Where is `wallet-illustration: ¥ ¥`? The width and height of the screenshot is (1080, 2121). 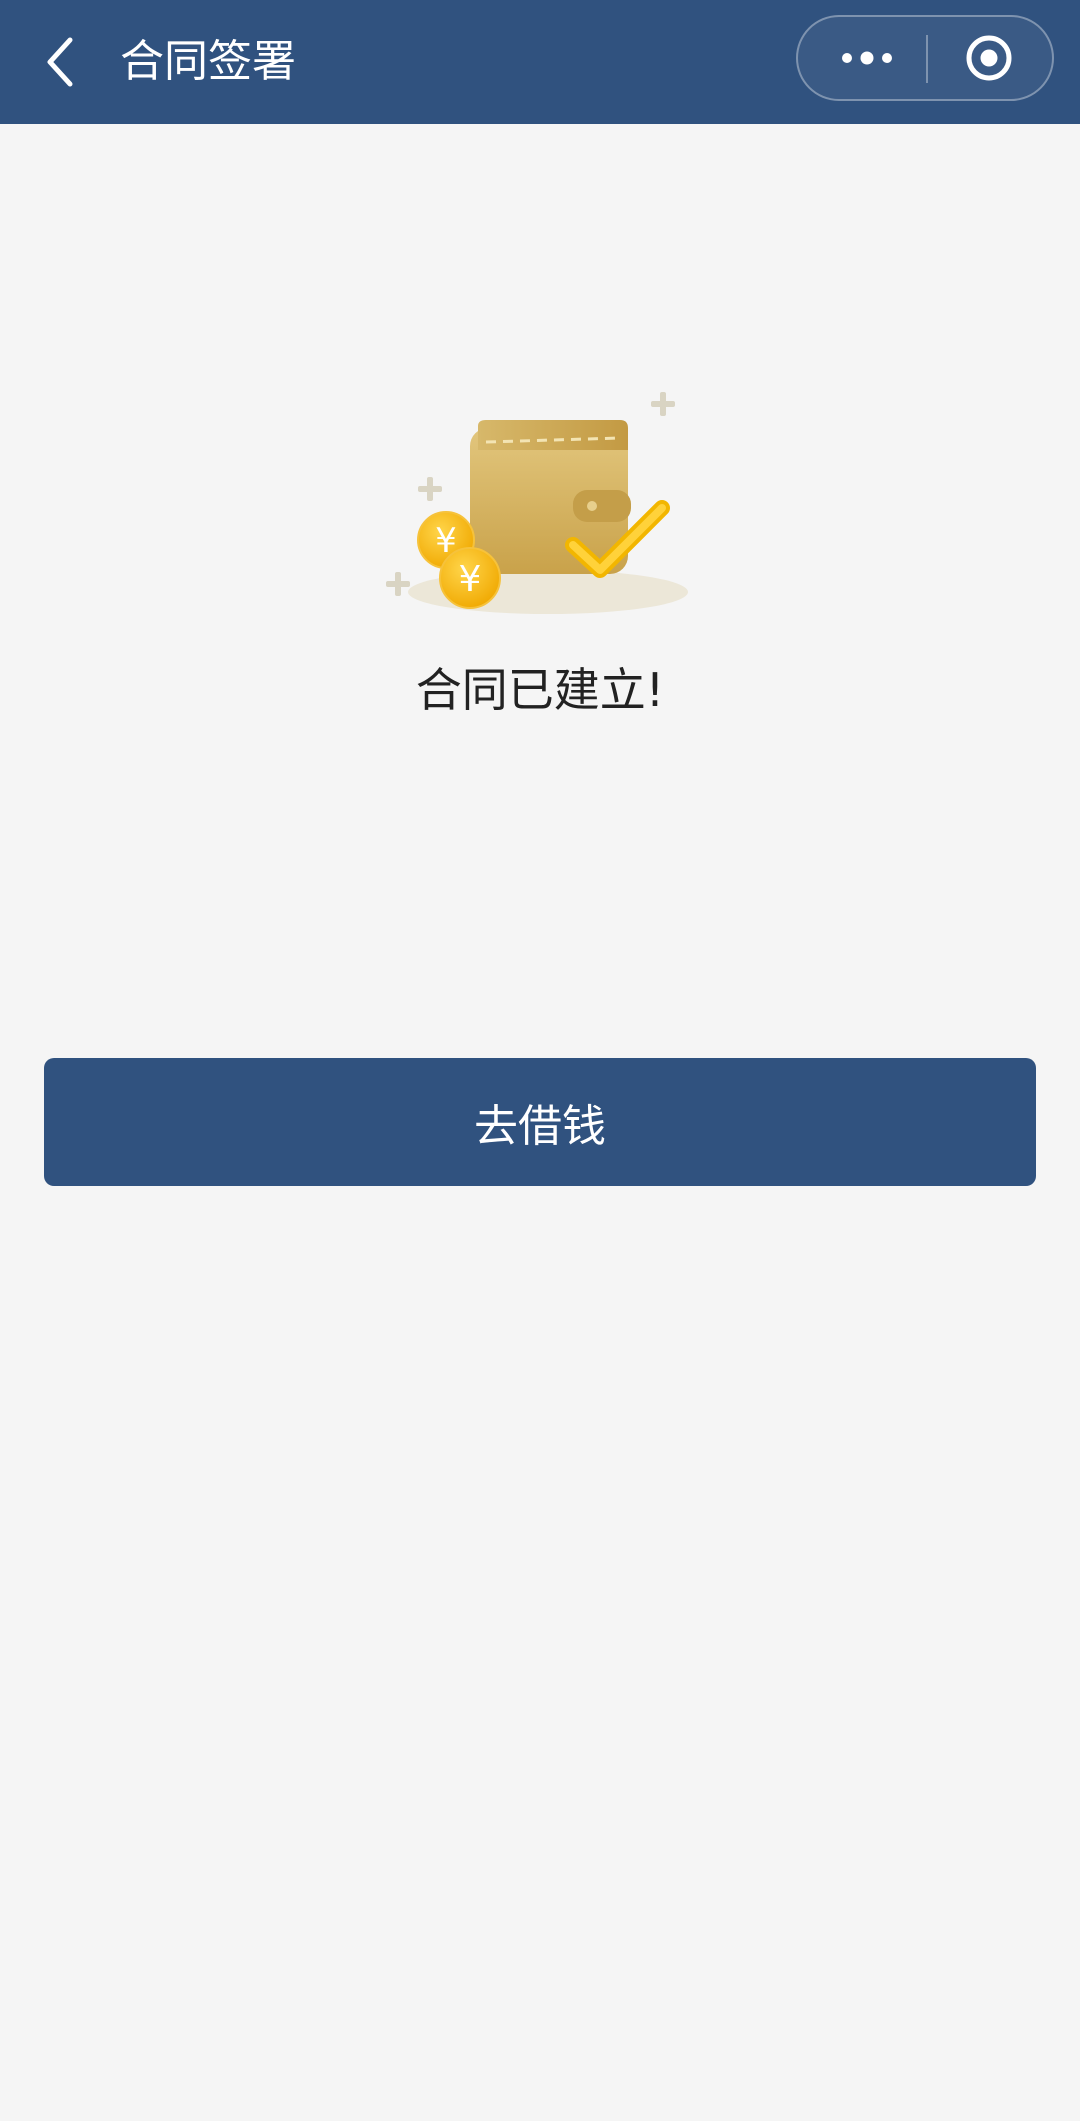 wallet-illustration: ¥ ¥ is located at coordinates (543, 500).